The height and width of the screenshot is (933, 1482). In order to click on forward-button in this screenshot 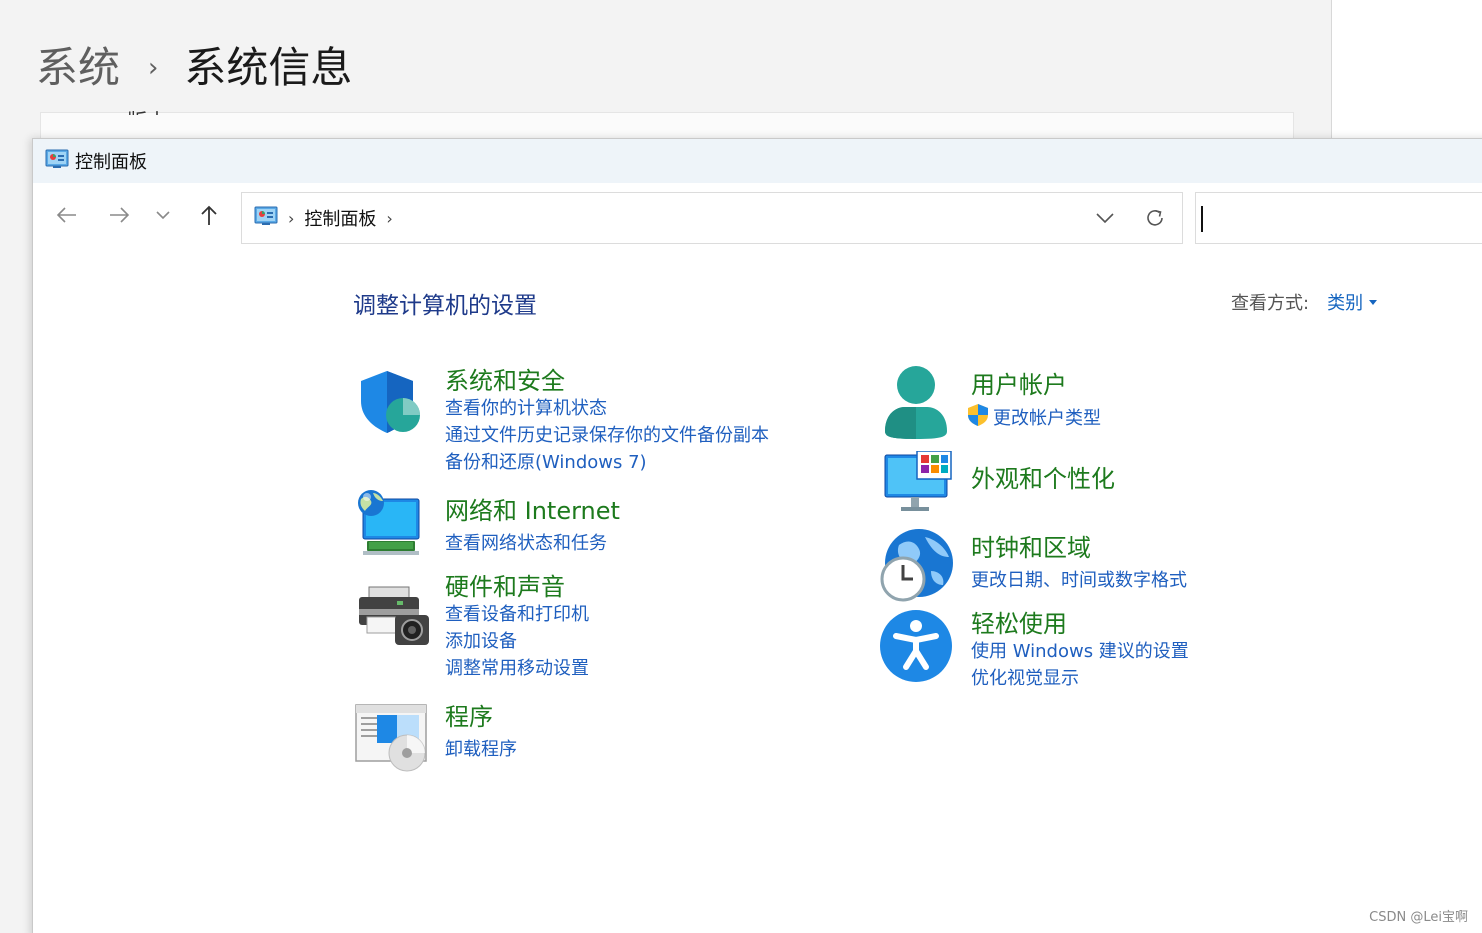, I will do `click(119, 215)`.